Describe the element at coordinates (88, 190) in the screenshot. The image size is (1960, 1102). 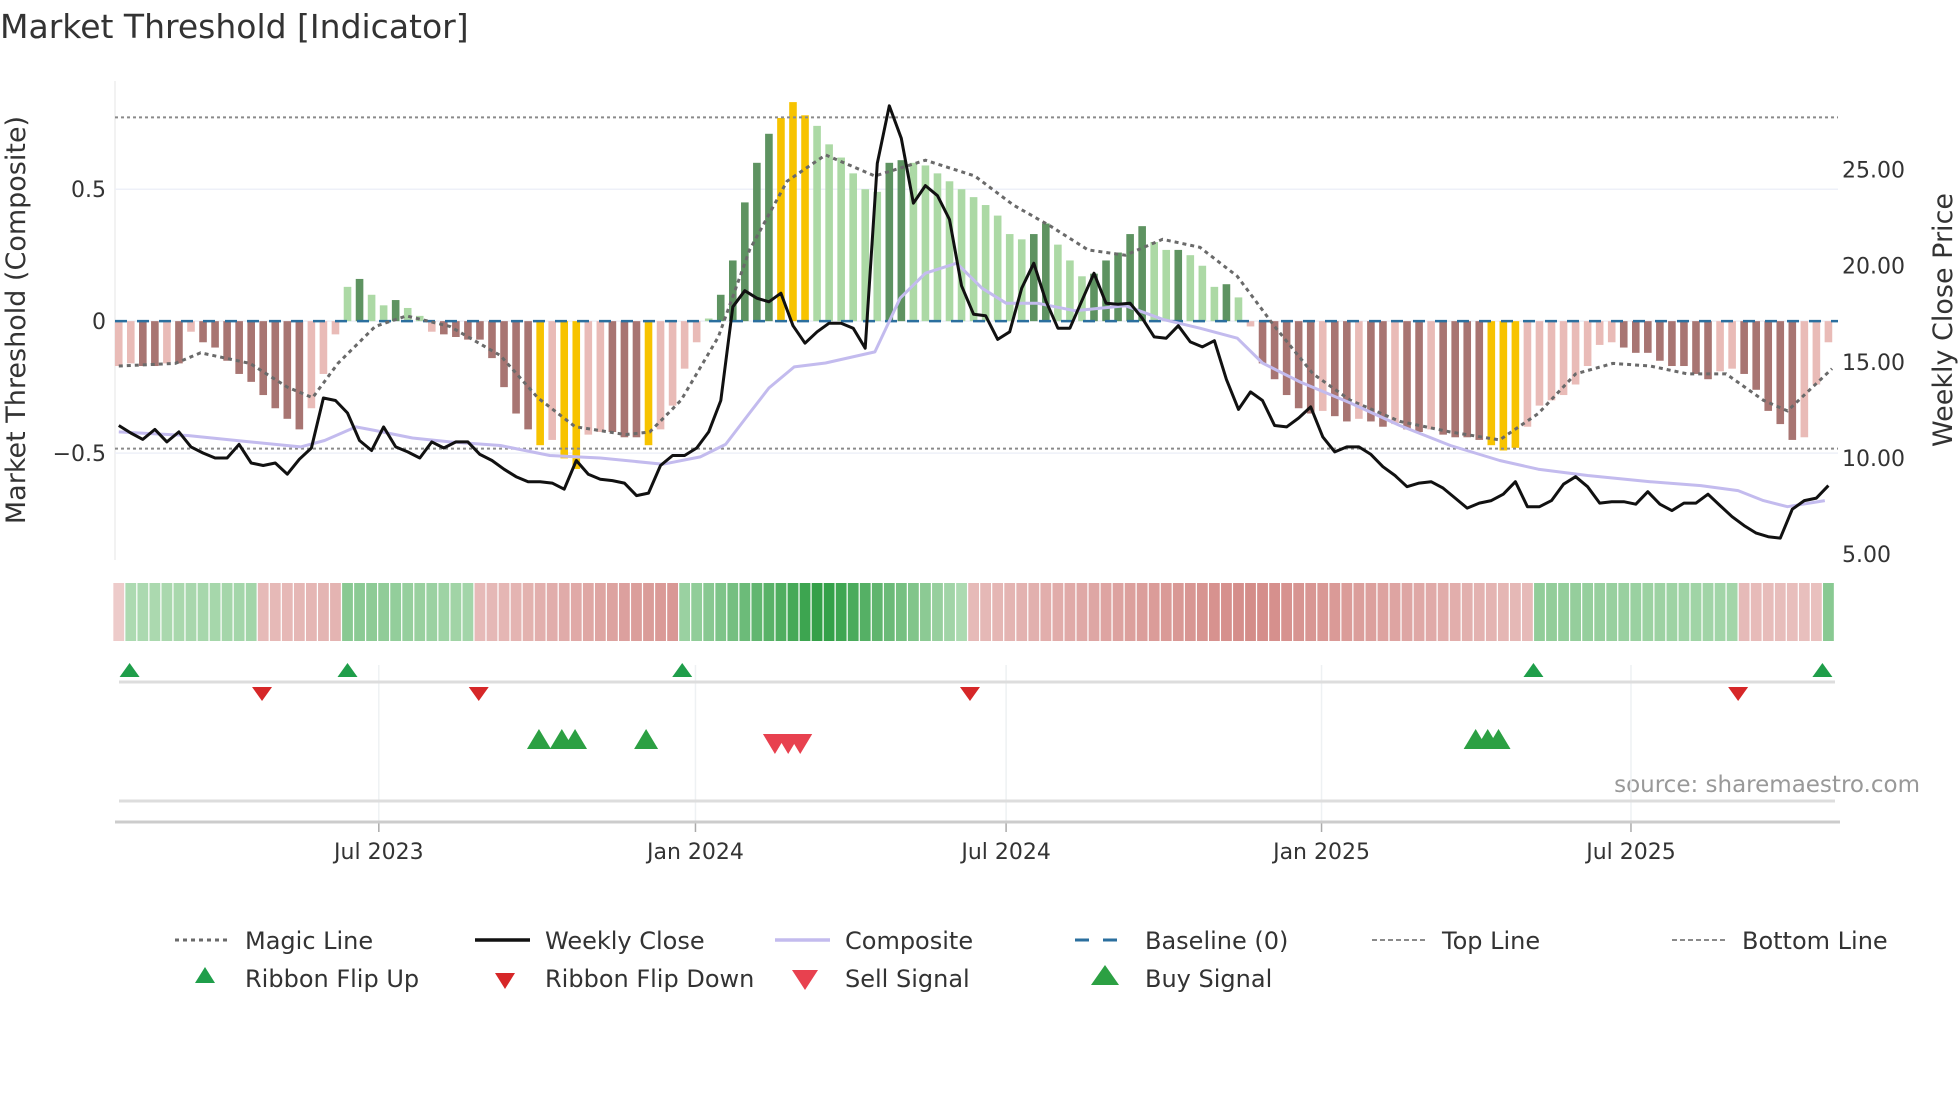
I see `y-tick-label: 0.5` at that location.